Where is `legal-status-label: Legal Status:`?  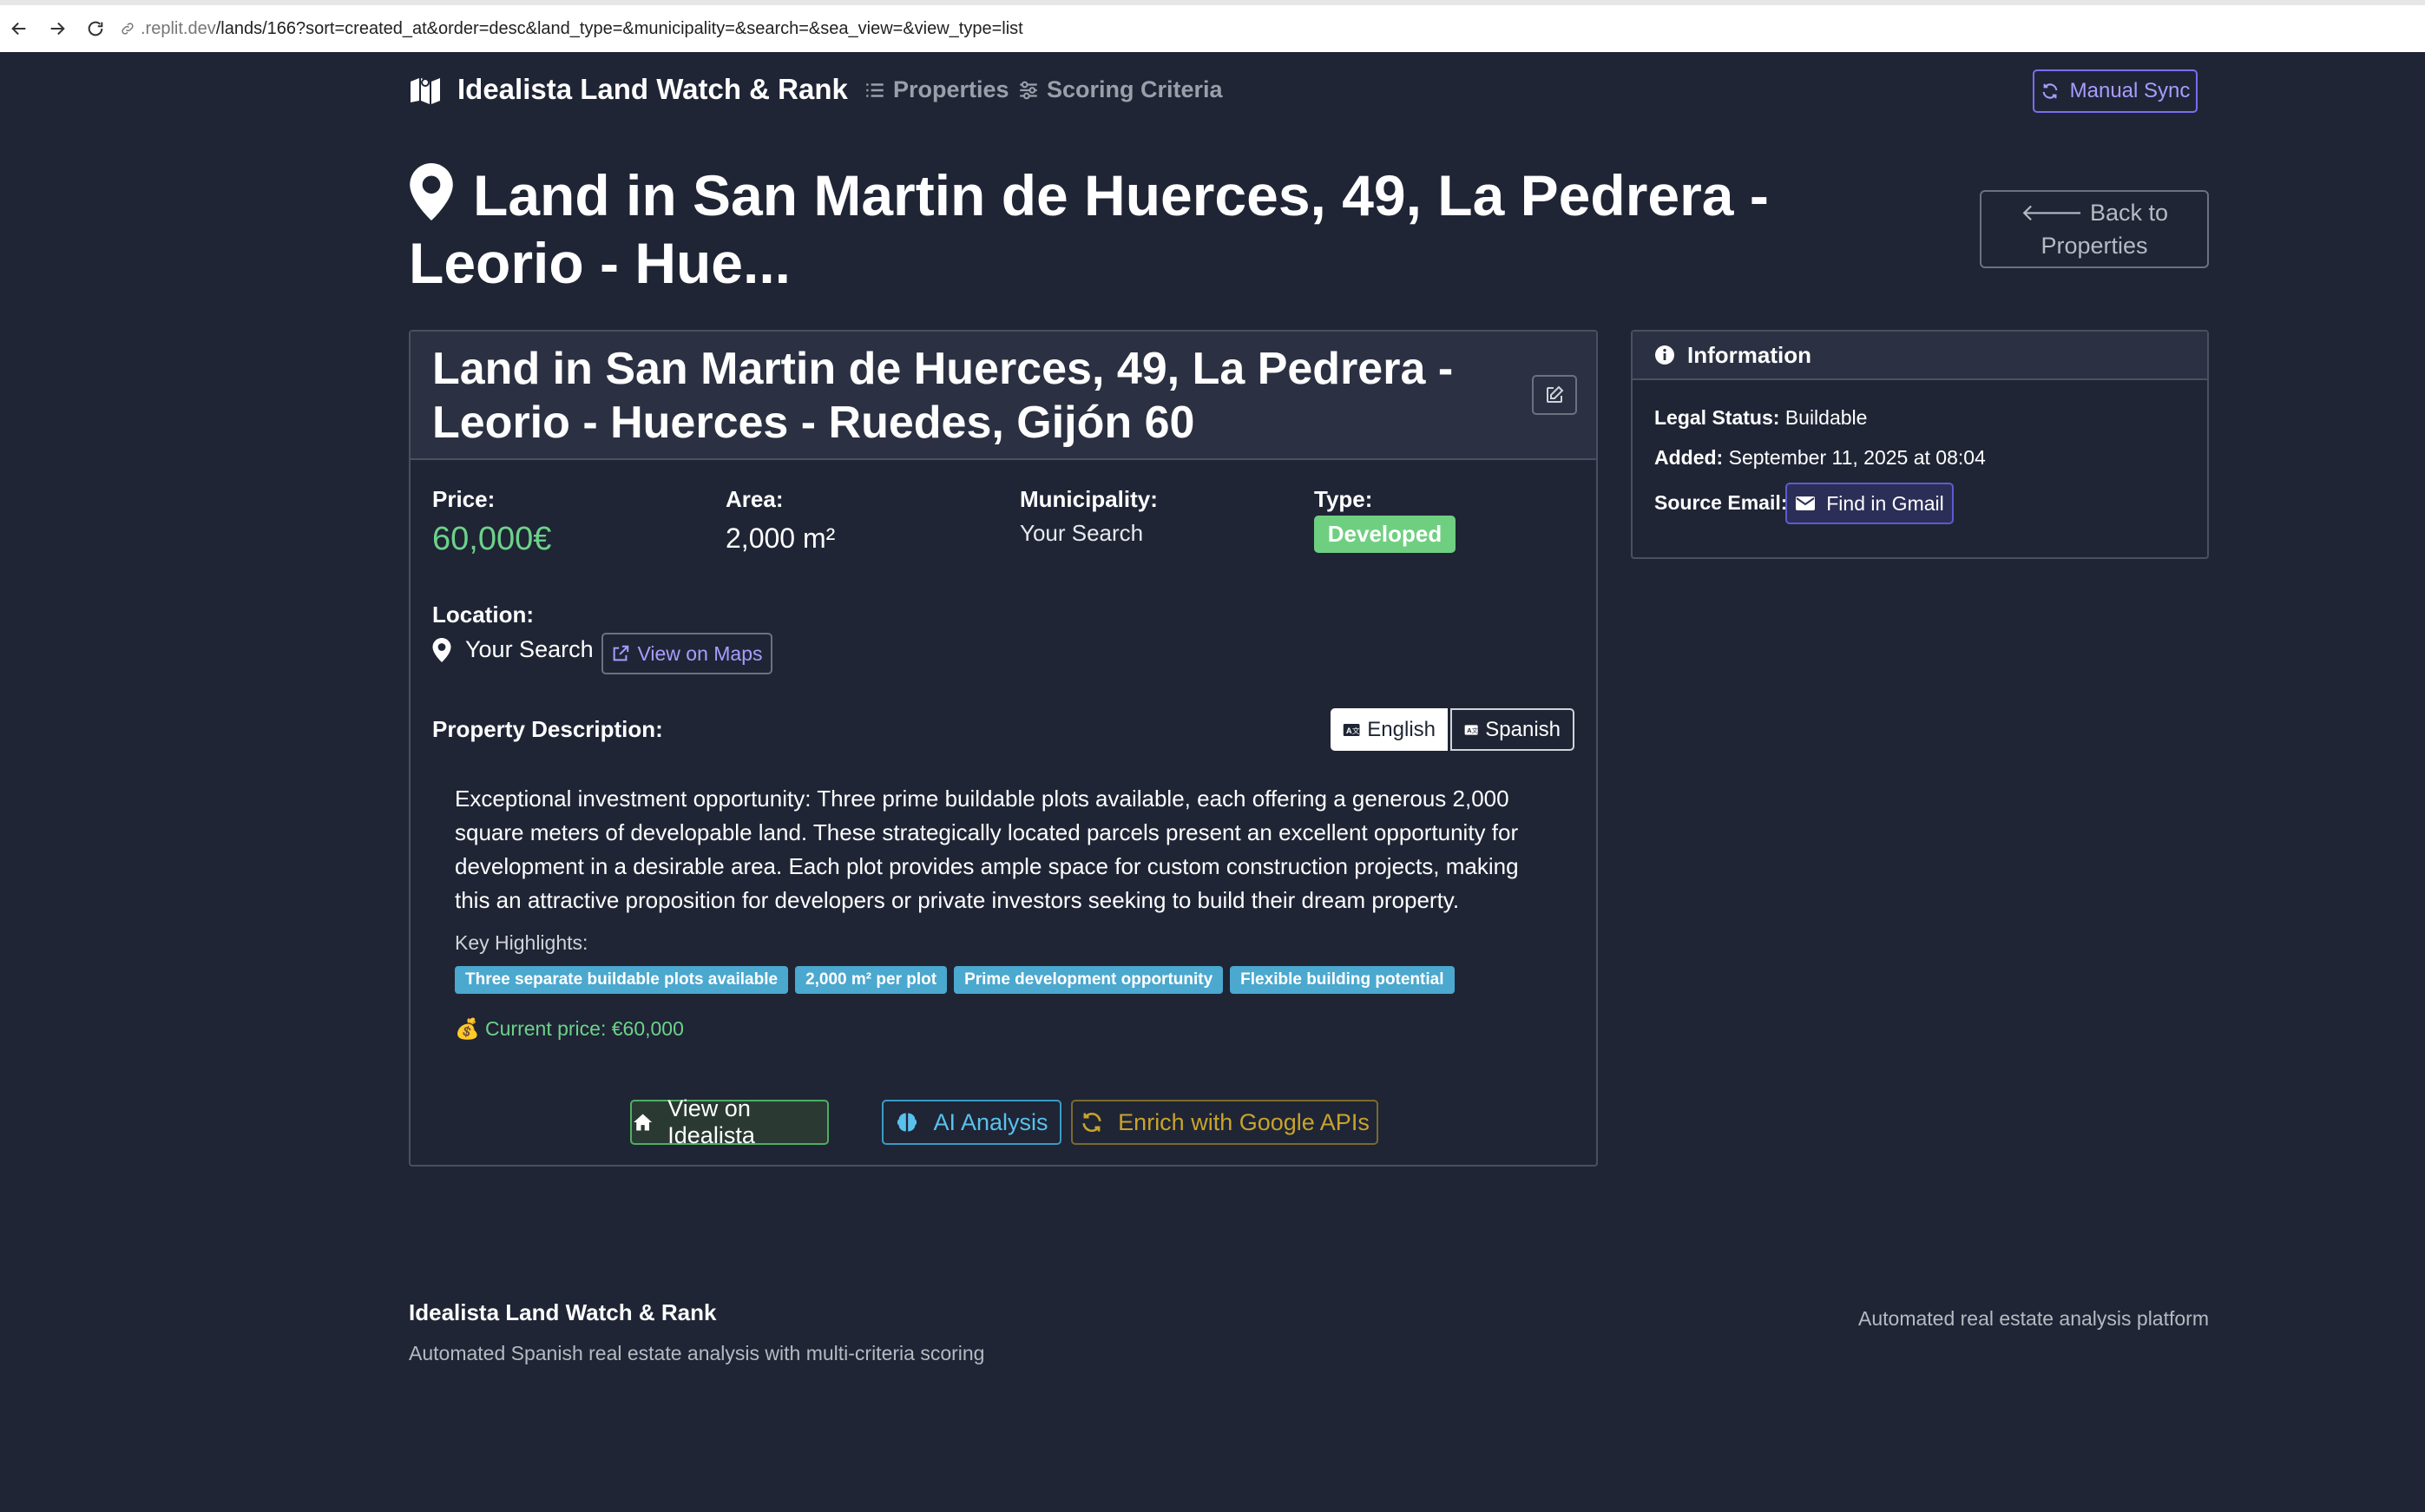 legal-status-label: Legal Status: is located at coordinates (1717, 417).